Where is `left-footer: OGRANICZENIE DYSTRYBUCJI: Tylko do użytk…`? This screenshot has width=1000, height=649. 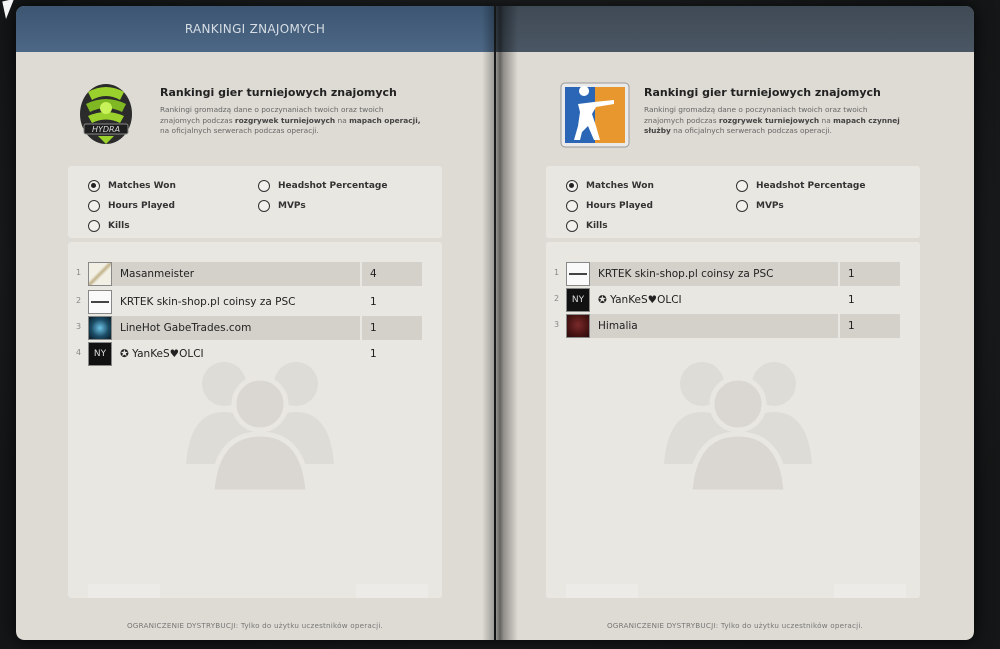 left-footer: OGRANICZENIE DYSTRYBUCJI: Tylko do użytk… is located at coordinates (255, 625).